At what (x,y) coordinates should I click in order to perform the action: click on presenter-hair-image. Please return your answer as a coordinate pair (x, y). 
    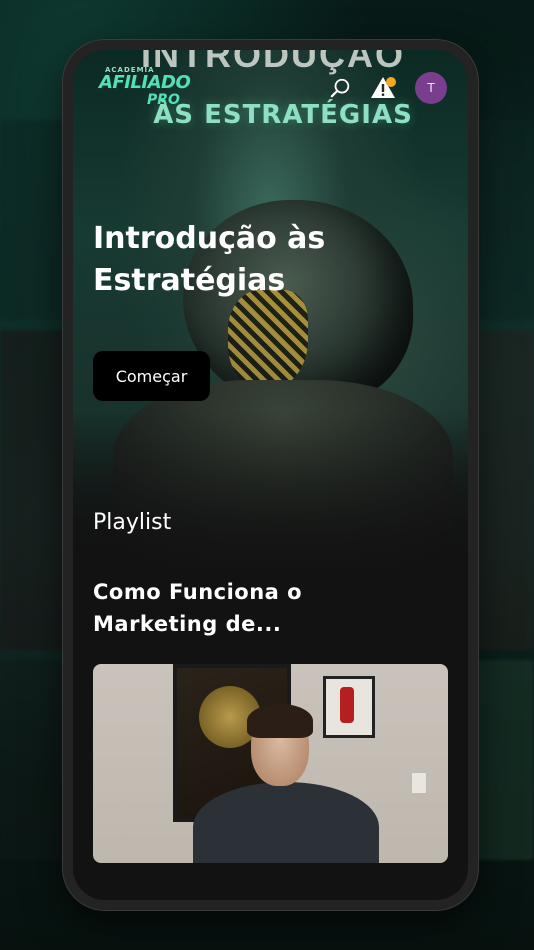
    Looking at the image, I should click on (280, 721).